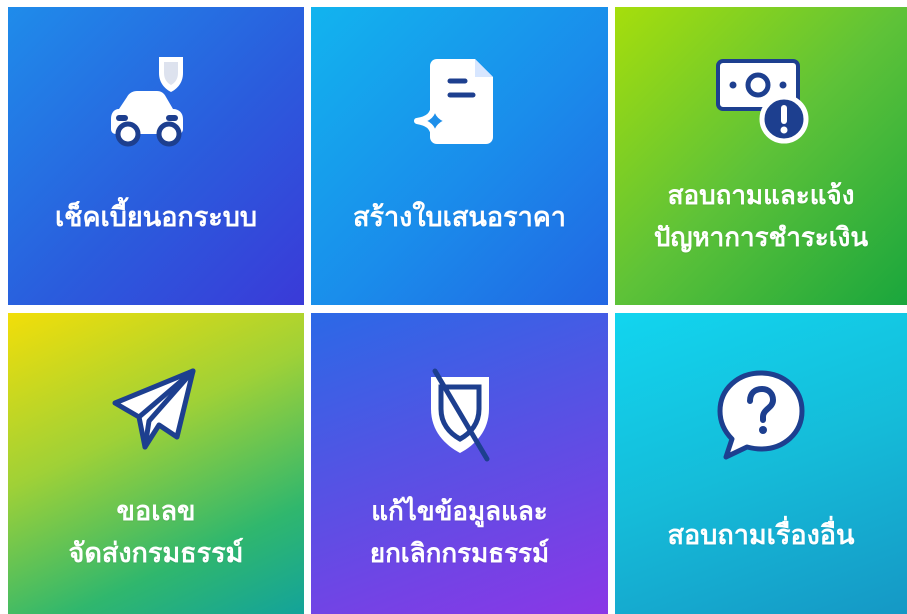 The image size is (907, 614). What do you see at coordinates (156, 414) in the screenshot?
I see `paper-plane-icon` at bounding box center [156, 414].